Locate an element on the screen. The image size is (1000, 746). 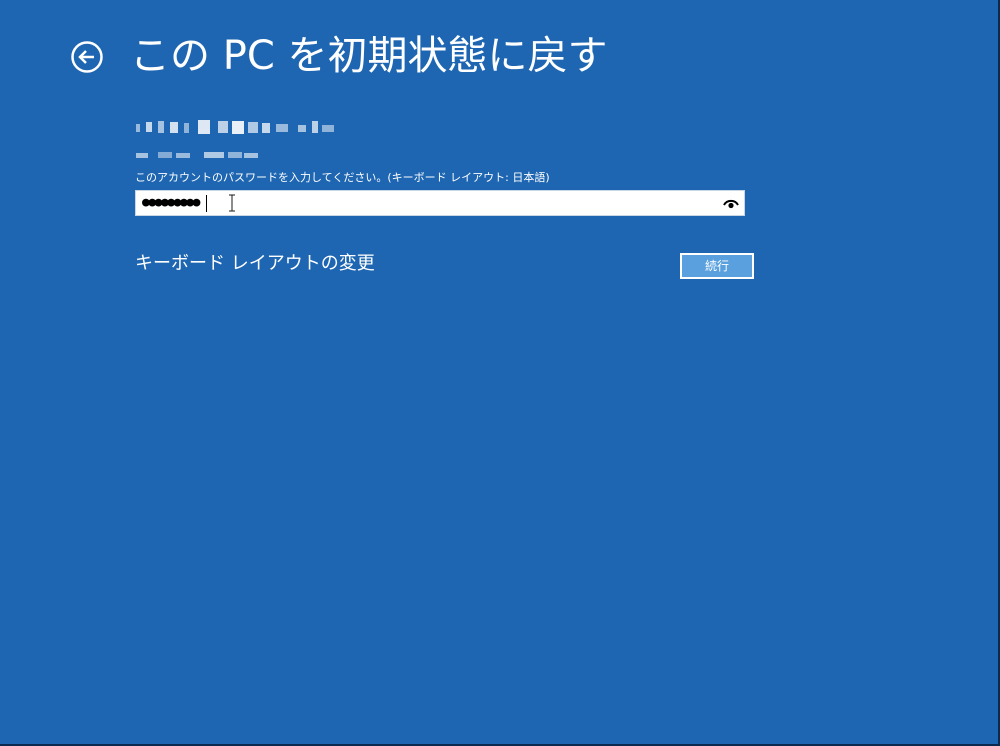
change-keyboard-layout-link: キーボード レイアウトの変更 is located at coordinates (255, 264).